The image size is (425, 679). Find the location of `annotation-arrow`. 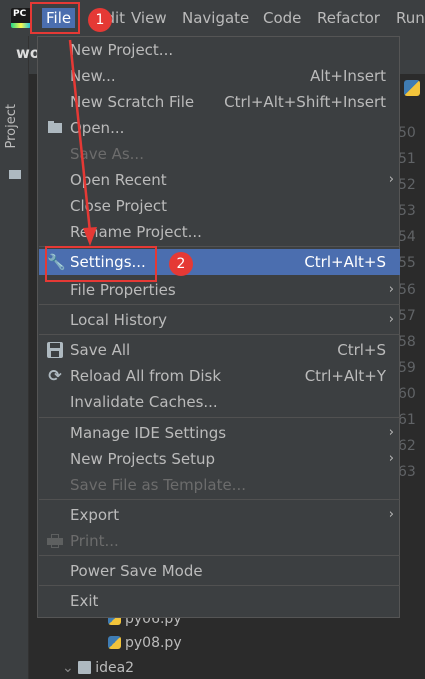

annotation-arrow is located at coordinates (82, 142).